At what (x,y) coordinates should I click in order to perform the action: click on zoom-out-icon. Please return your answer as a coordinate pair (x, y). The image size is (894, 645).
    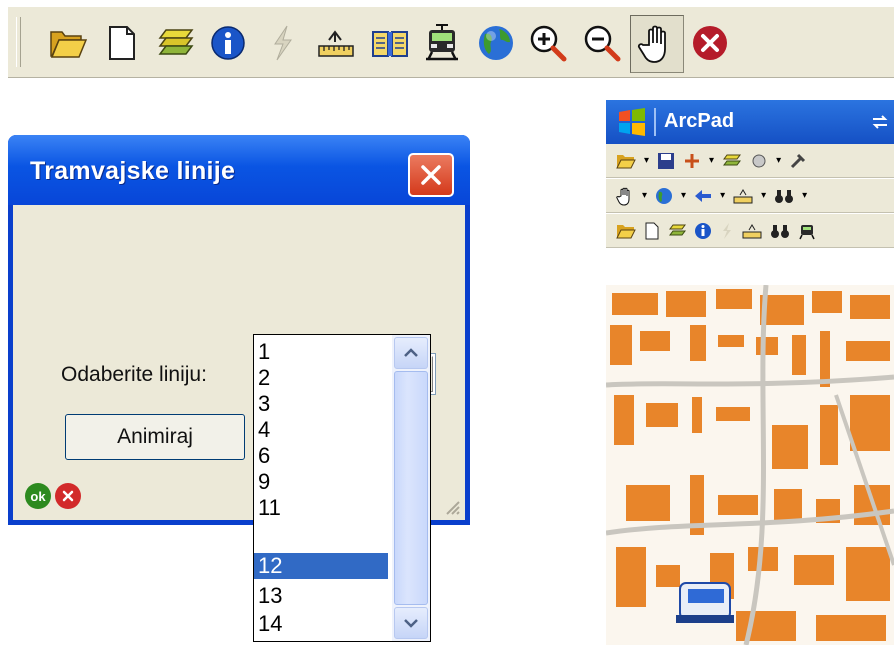
    Looking at the image, I should click on (602, 43).